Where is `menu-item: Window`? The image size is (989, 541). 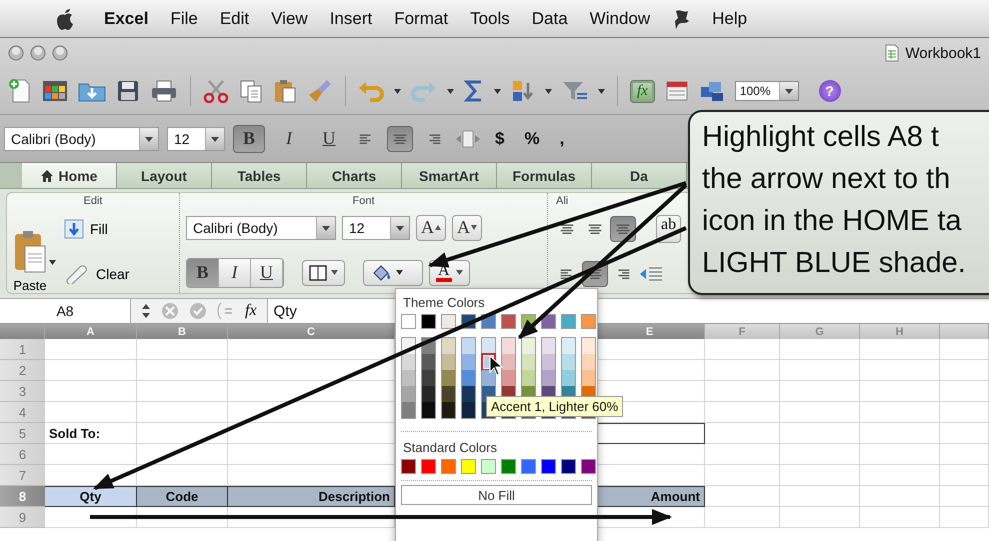
menu-item: Window is located at coordinates (620, 18).